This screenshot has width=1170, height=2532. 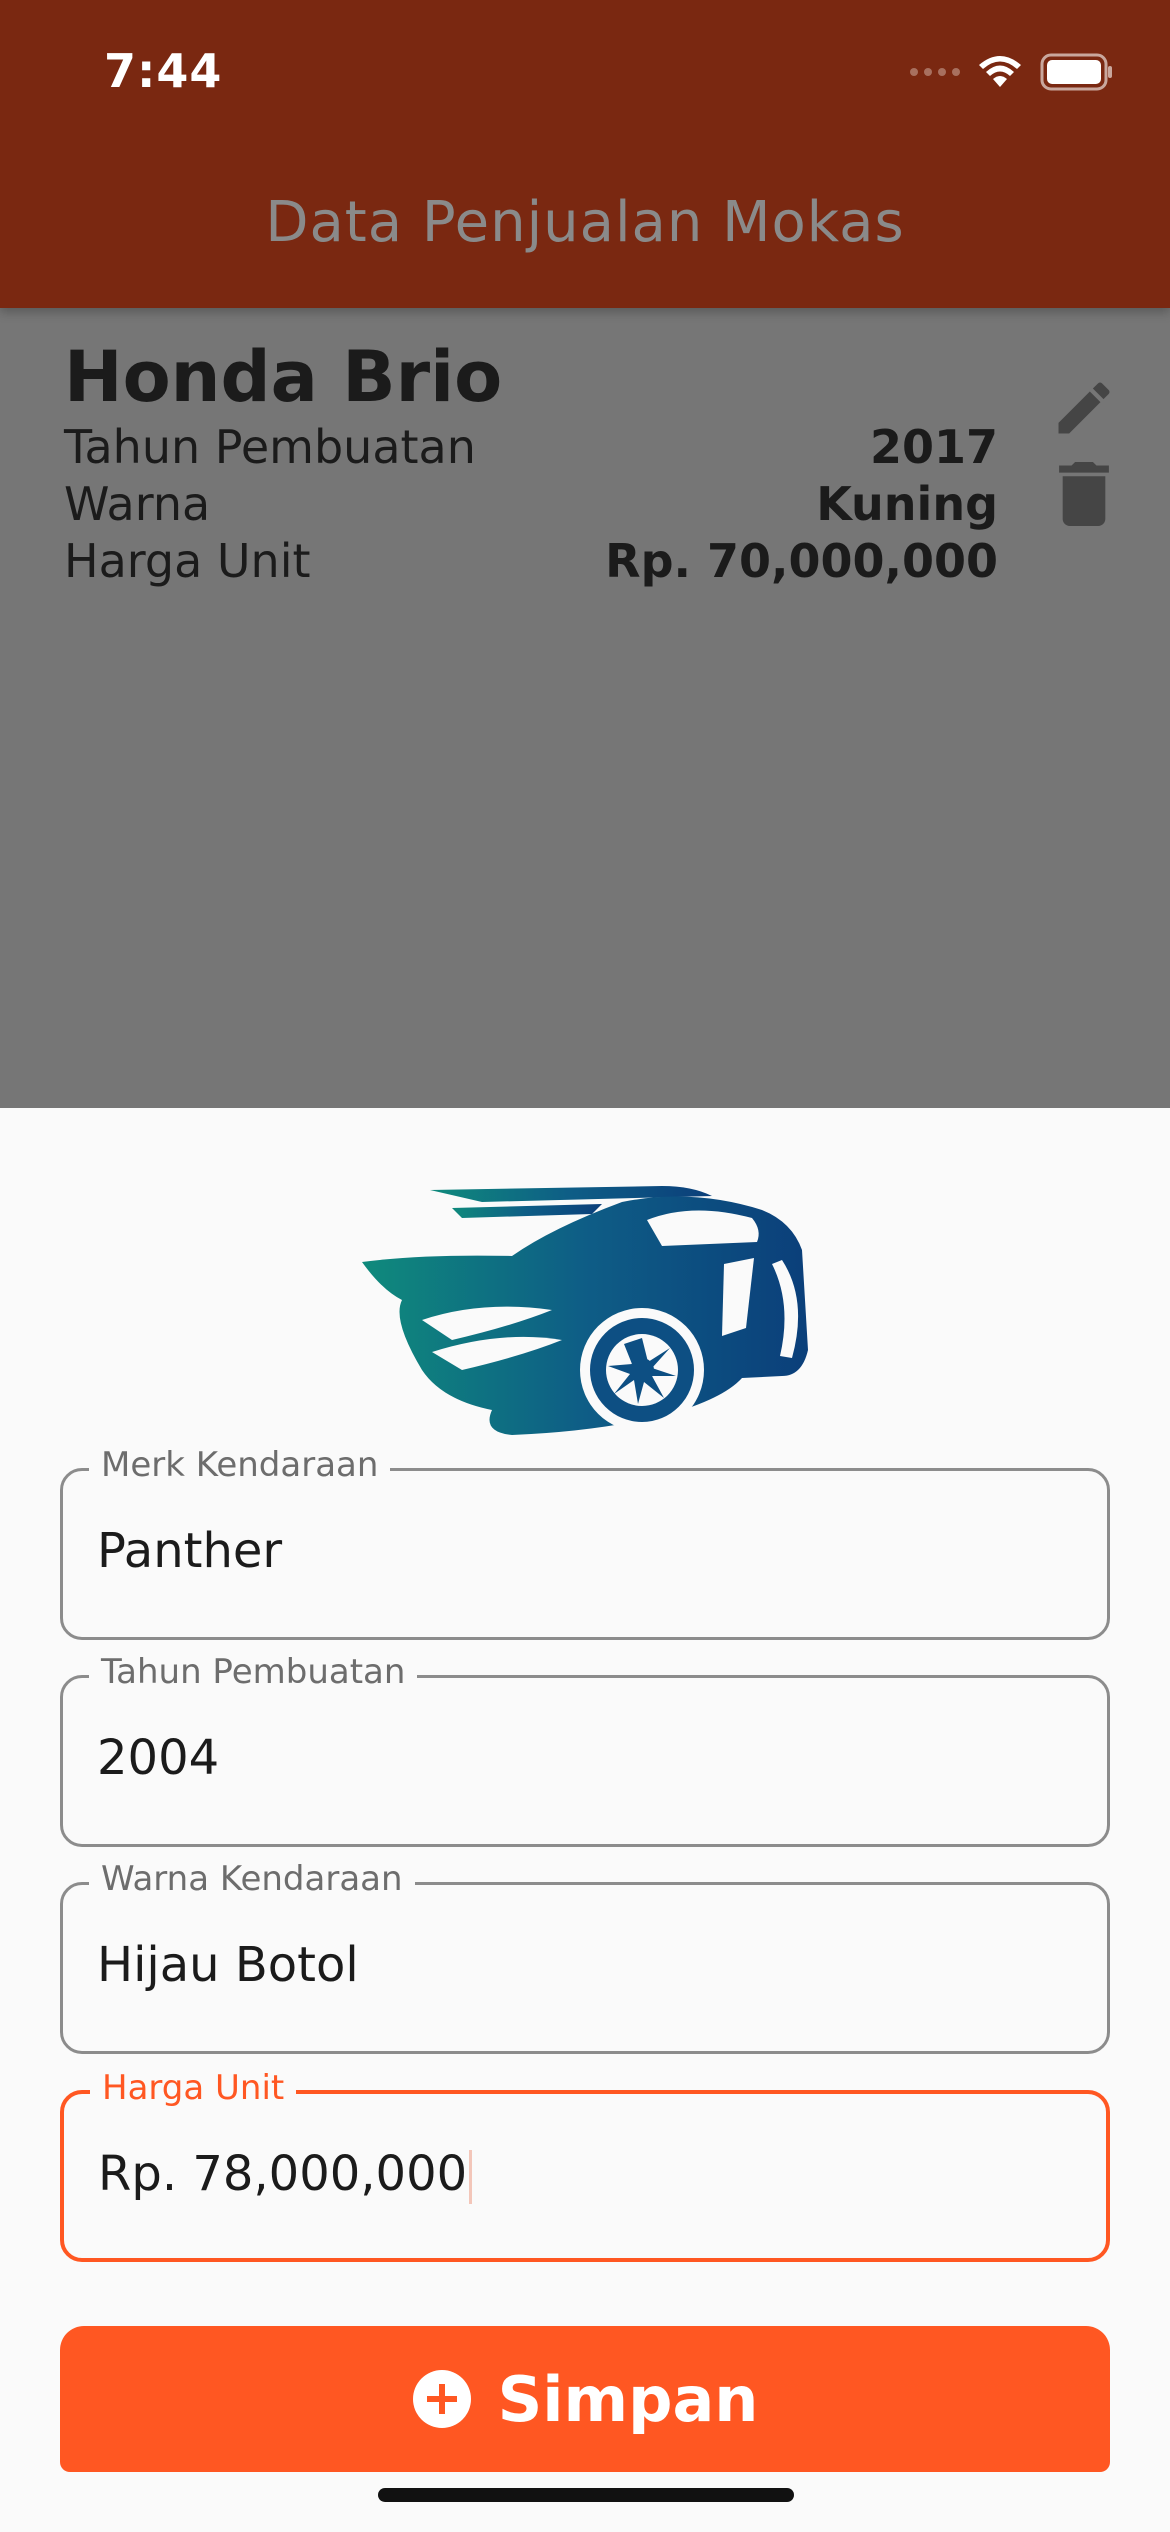 What do you see at coordinates (193, 2088) in the screenshot?
I see `field-label: Harga Unit` at bounding box center [193, 2088].